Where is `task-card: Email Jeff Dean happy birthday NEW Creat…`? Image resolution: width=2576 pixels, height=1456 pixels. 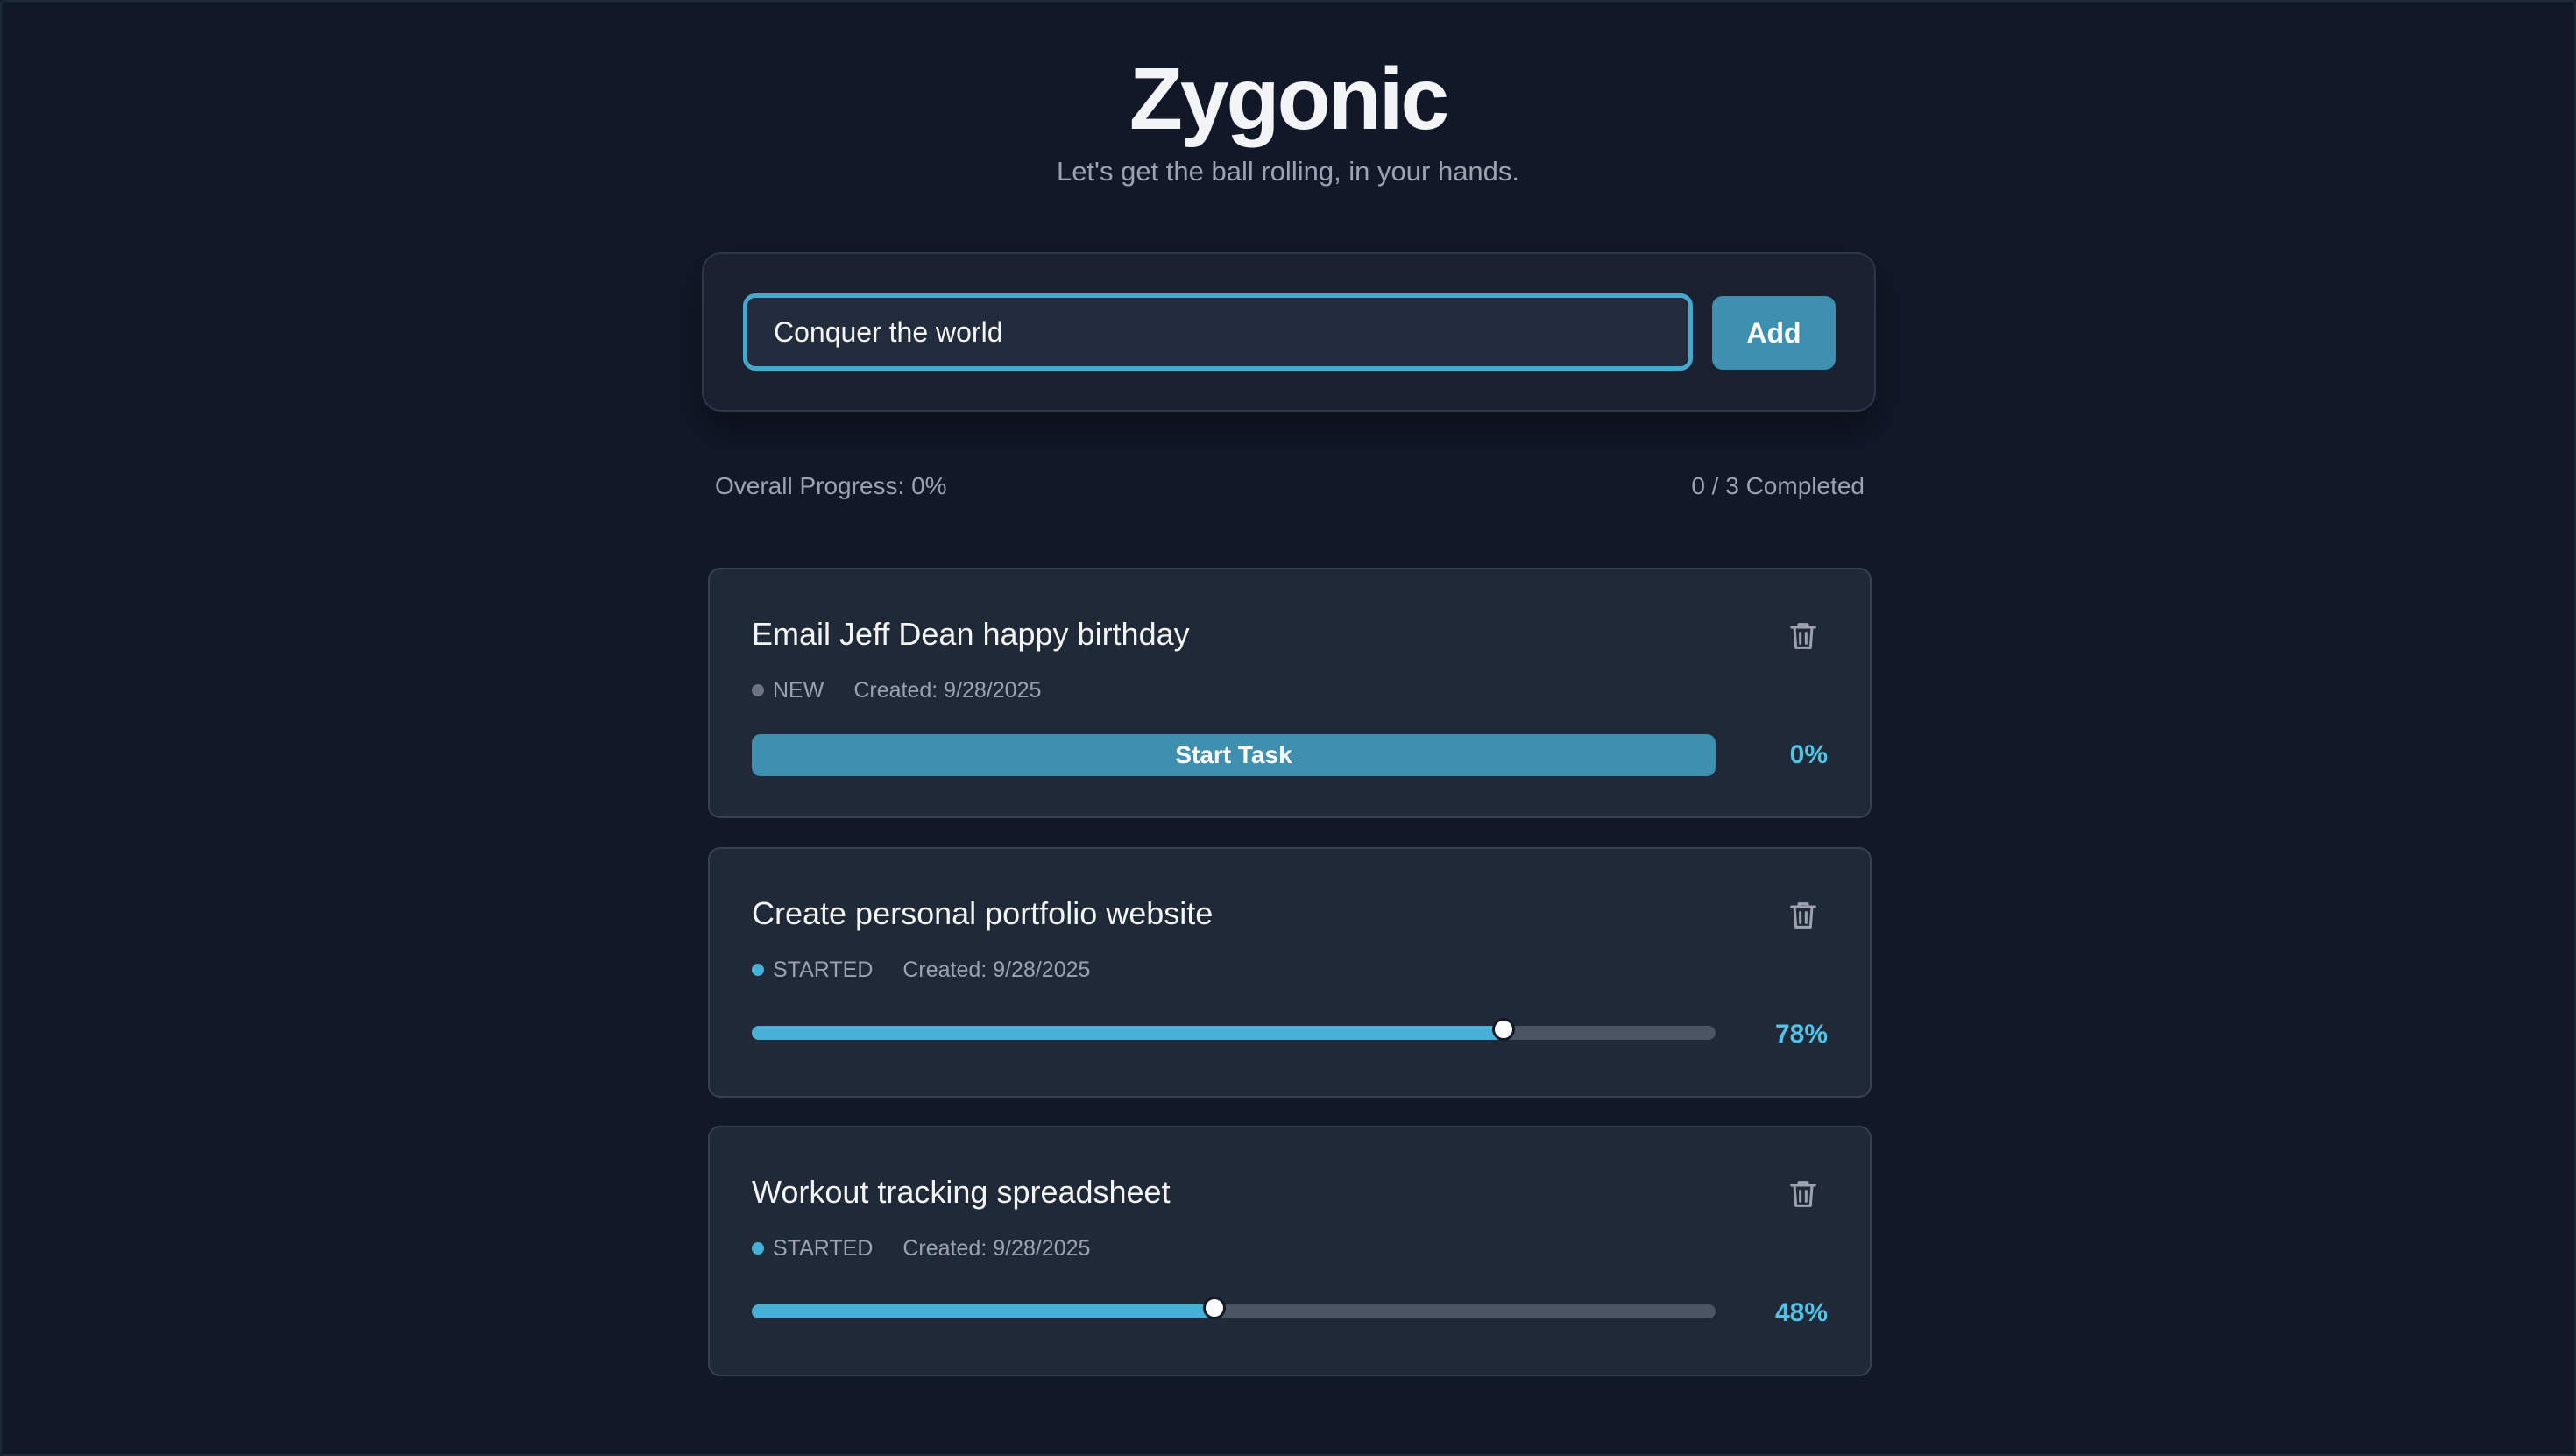
task-card: Email Jeff Dean happy birthday NEW Creat… is located at coordinates (1290, 693).